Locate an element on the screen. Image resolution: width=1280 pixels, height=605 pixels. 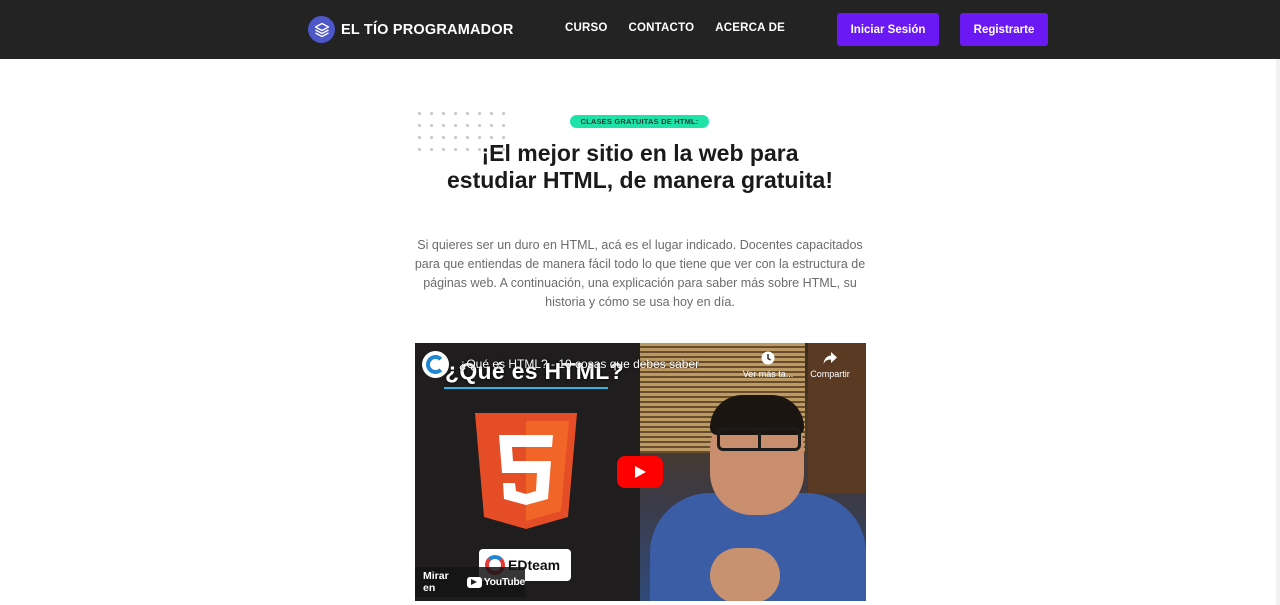
register-button: Registrarte is located at coordinates (1004, 29).